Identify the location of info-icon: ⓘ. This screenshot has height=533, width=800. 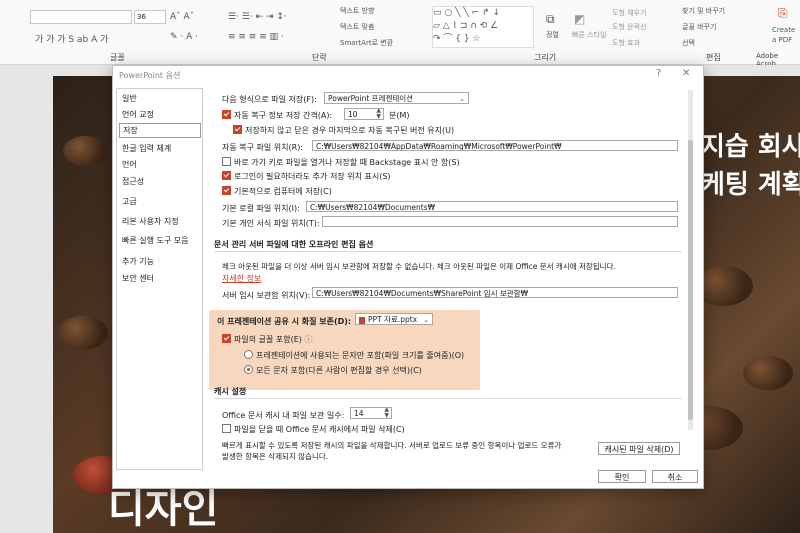
(308, 339).